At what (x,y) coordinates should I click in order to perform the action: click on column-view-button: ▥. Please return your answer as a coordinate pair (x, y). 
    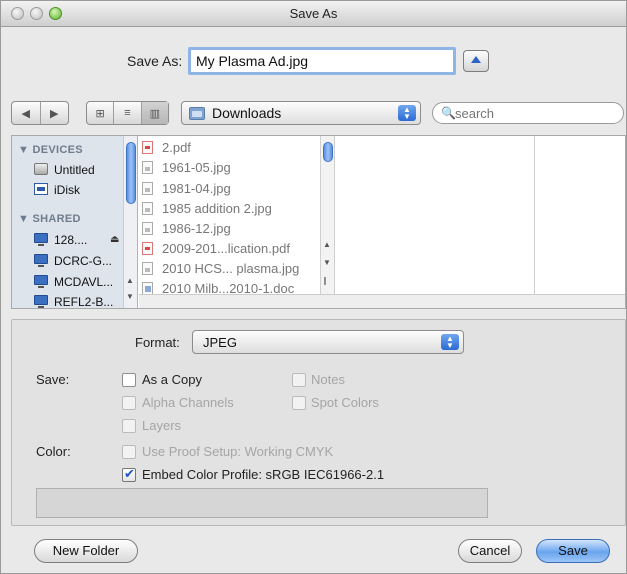
    Looking at the image, I should click on (154, 113).